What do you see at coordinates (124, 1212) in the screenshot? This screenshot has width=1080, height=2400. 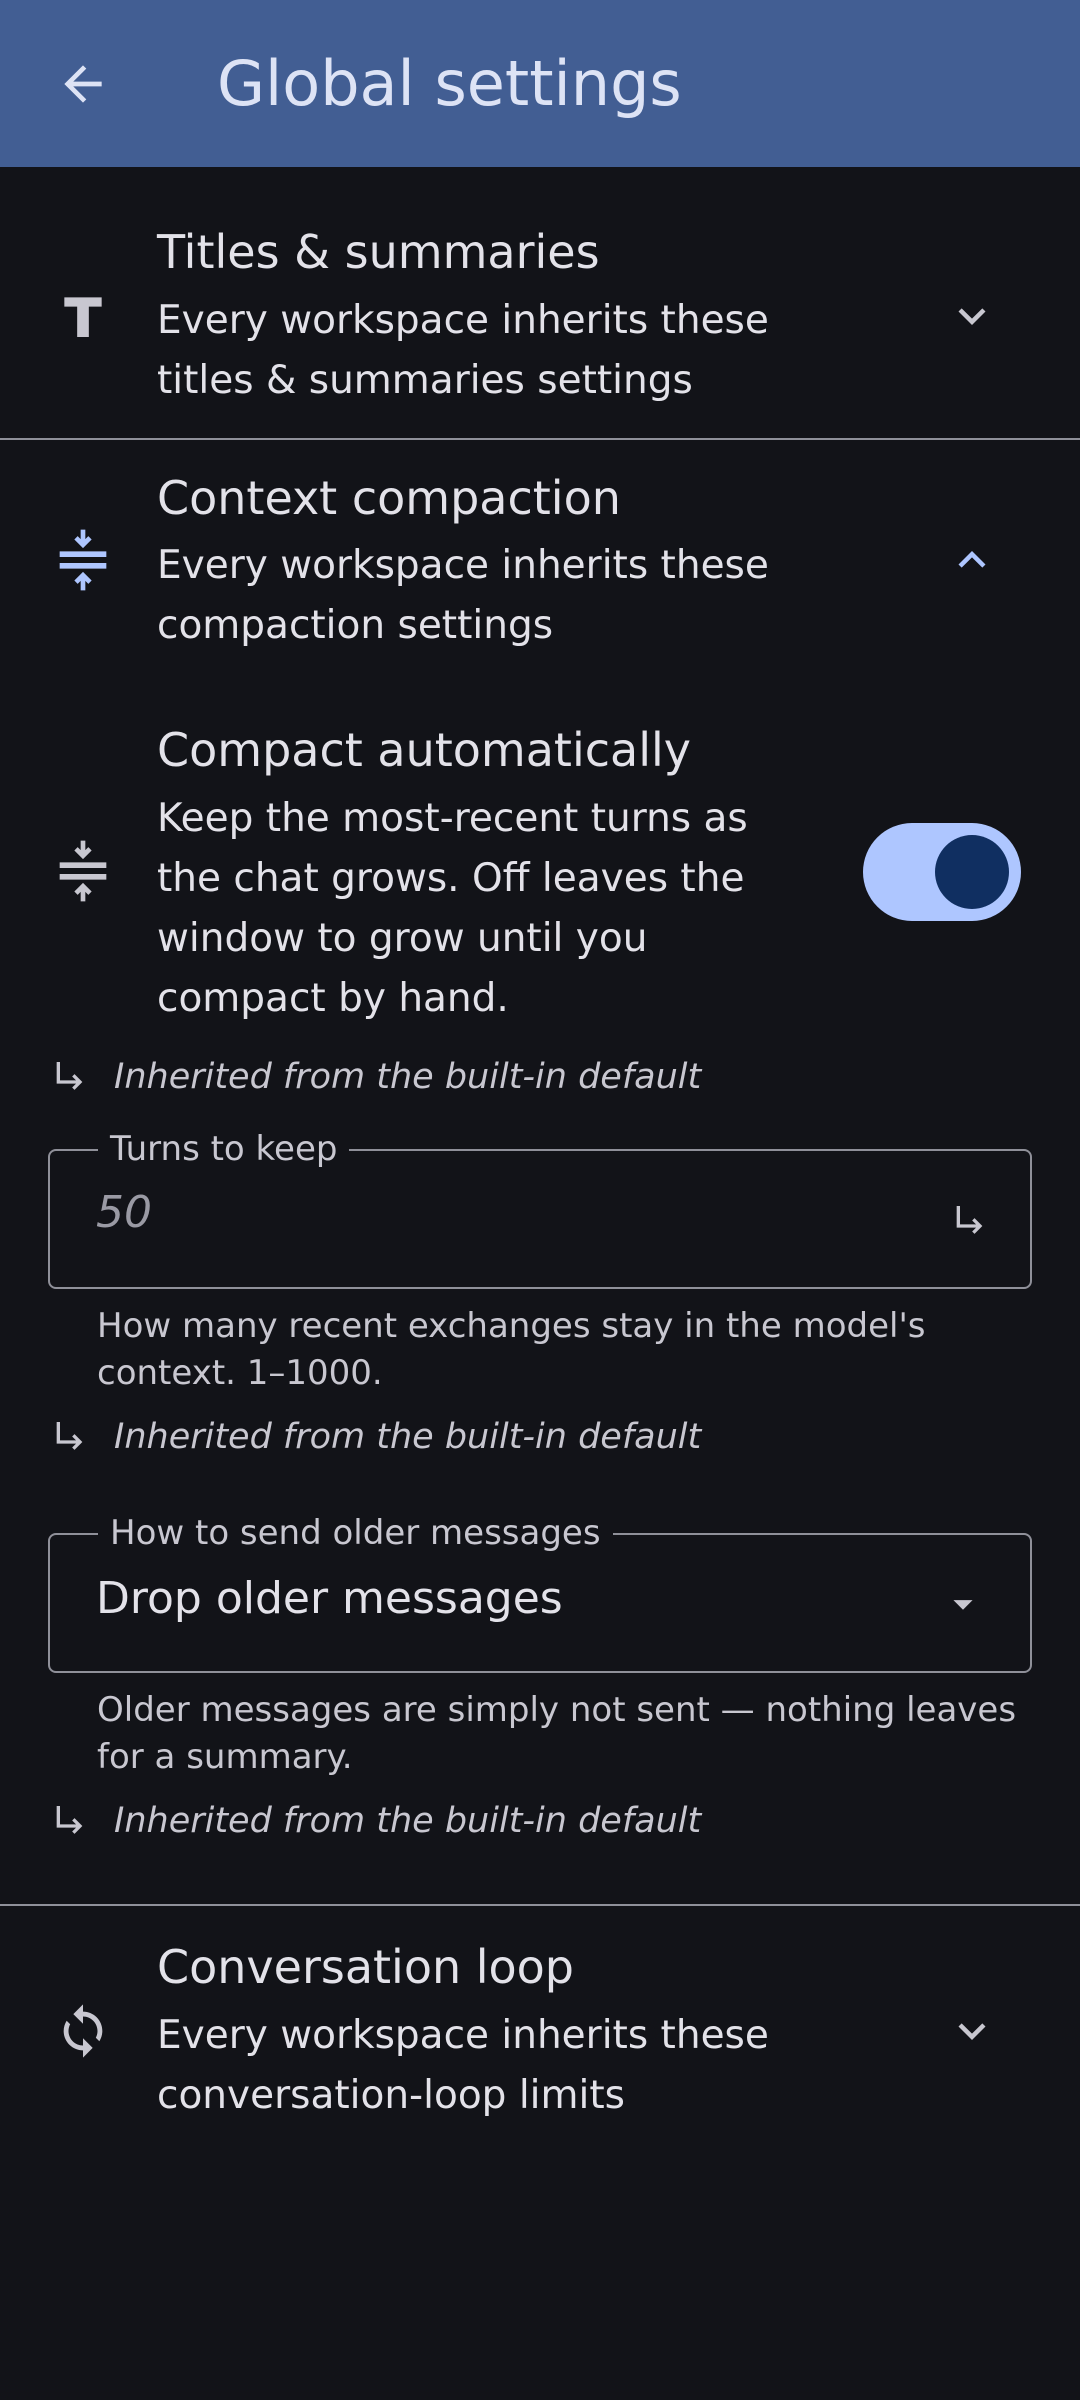 I see `turns-to-keep-input: 50` at bounding box center [124, 1212].